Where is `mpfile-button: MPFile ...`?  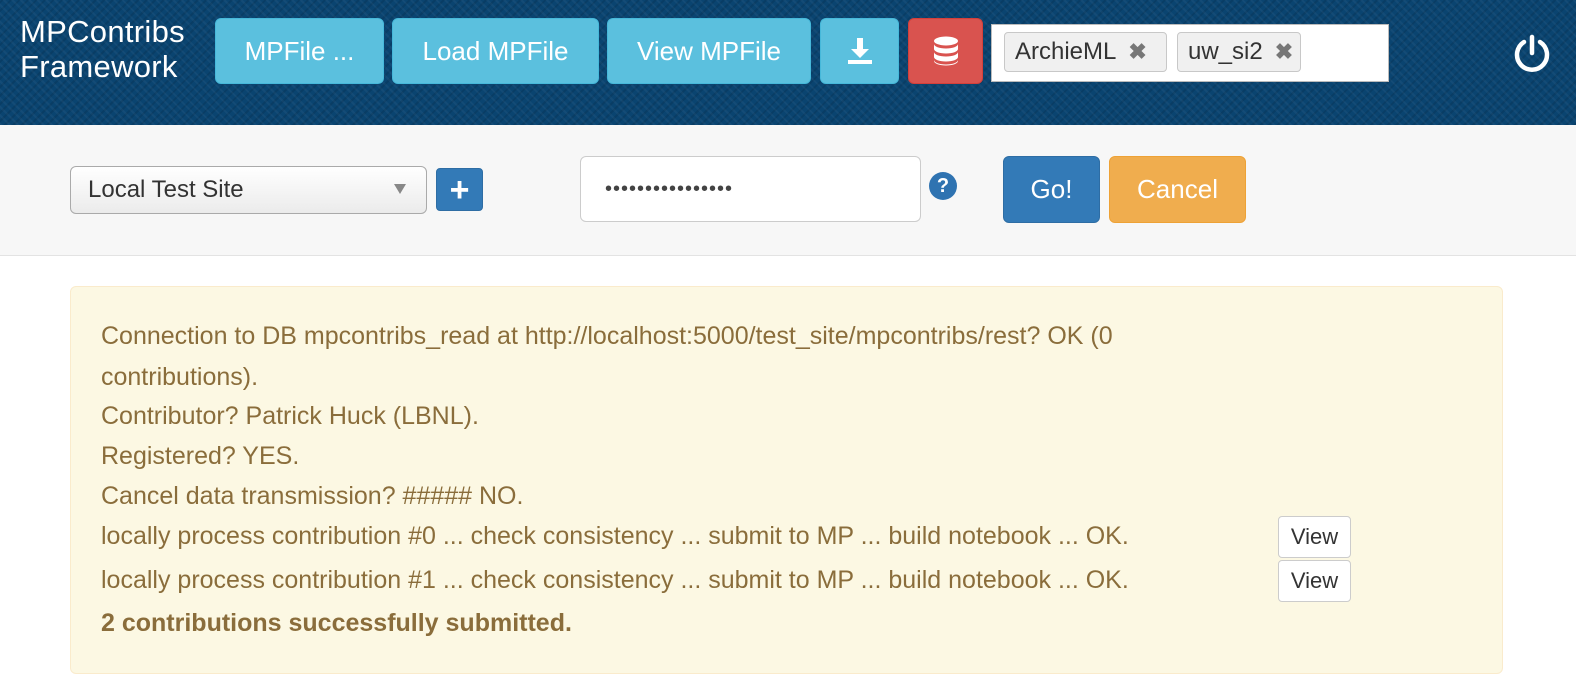
mpfile-button: MPFile ... is located at coordinates (299, 51).